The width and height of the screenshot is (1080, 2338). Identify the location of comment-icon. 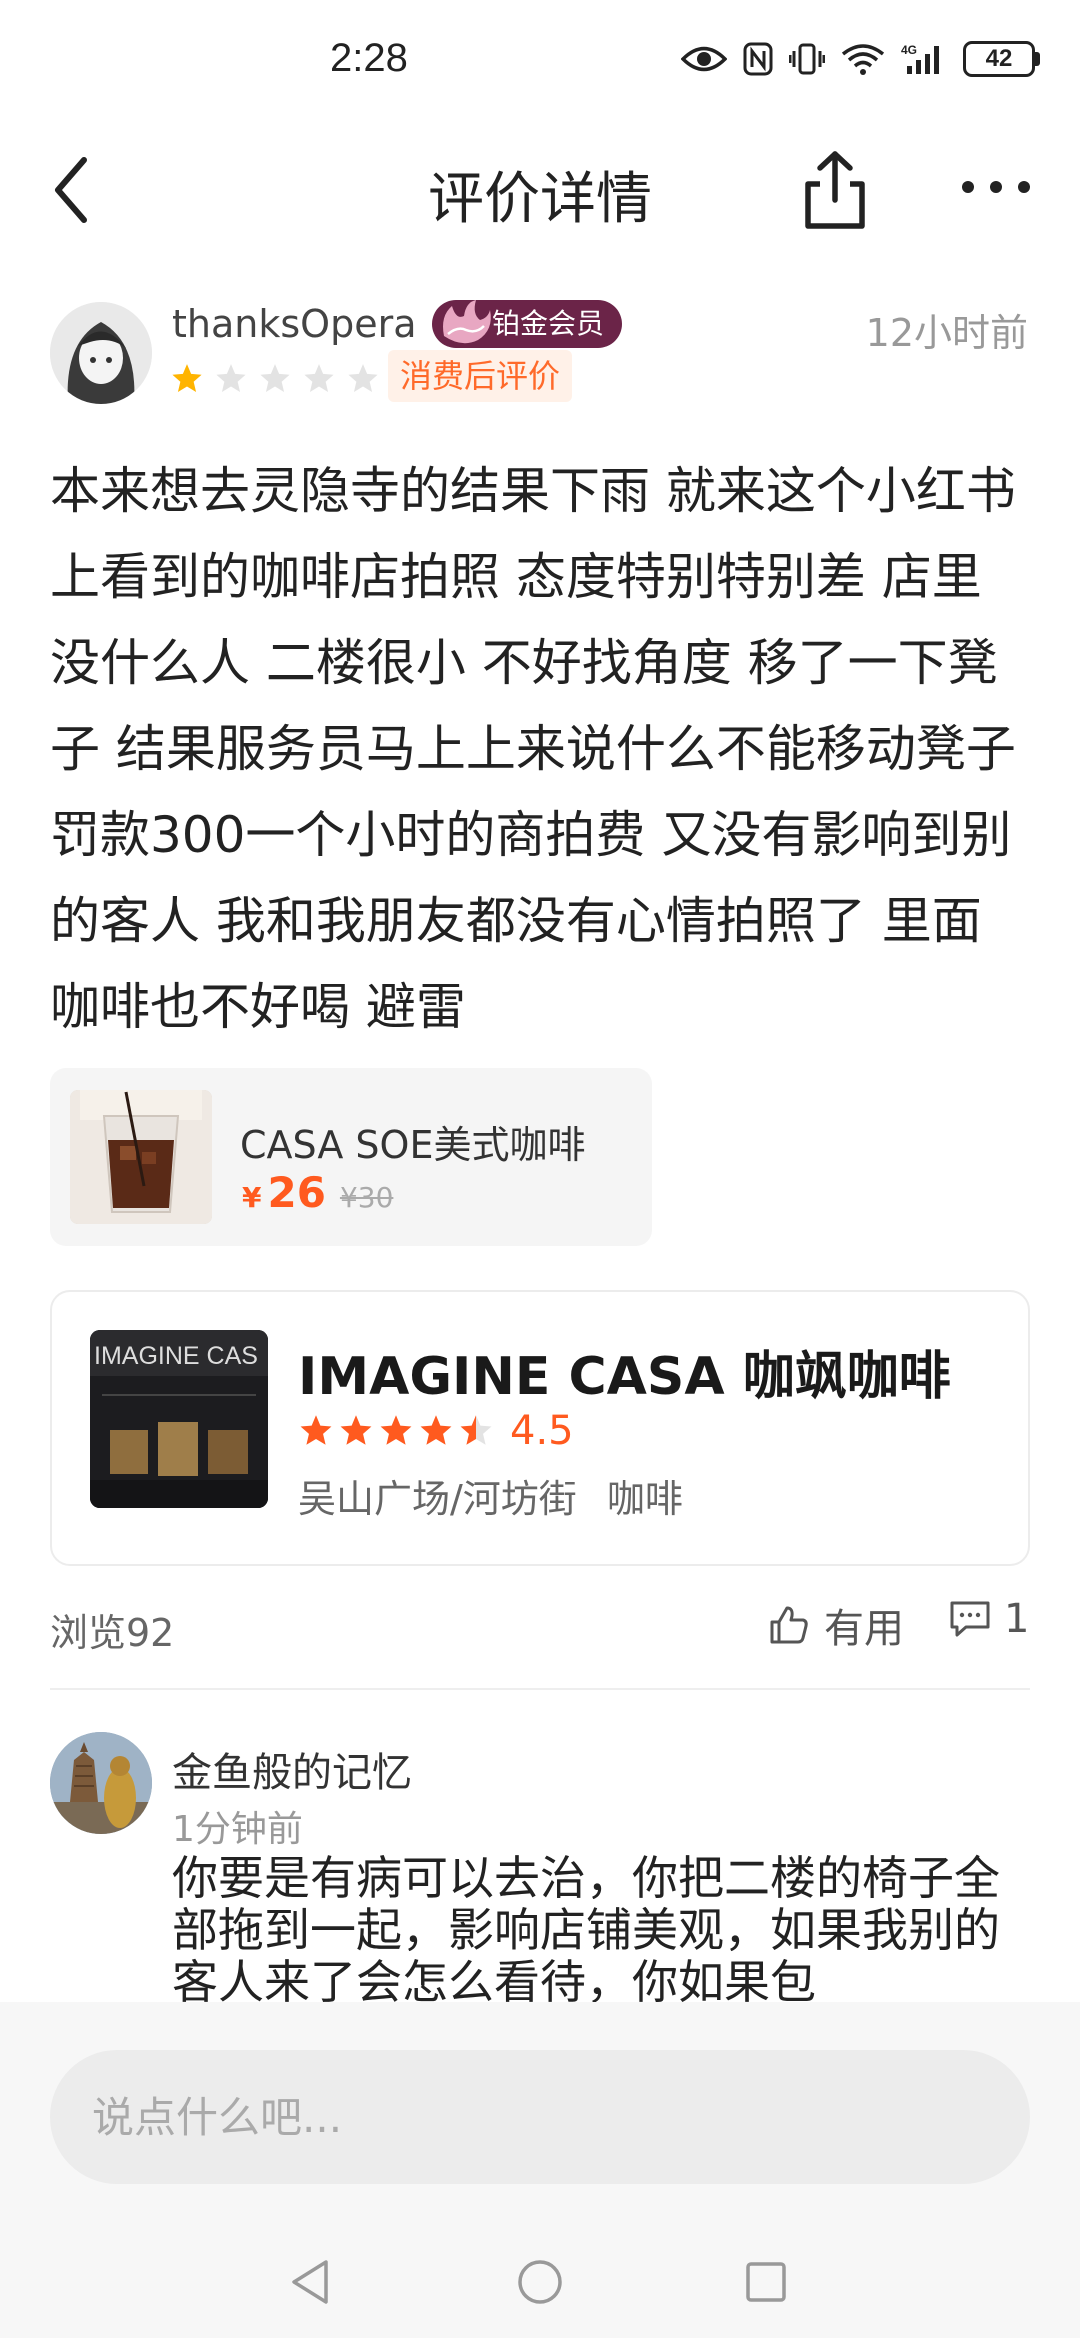
(970, 1619).